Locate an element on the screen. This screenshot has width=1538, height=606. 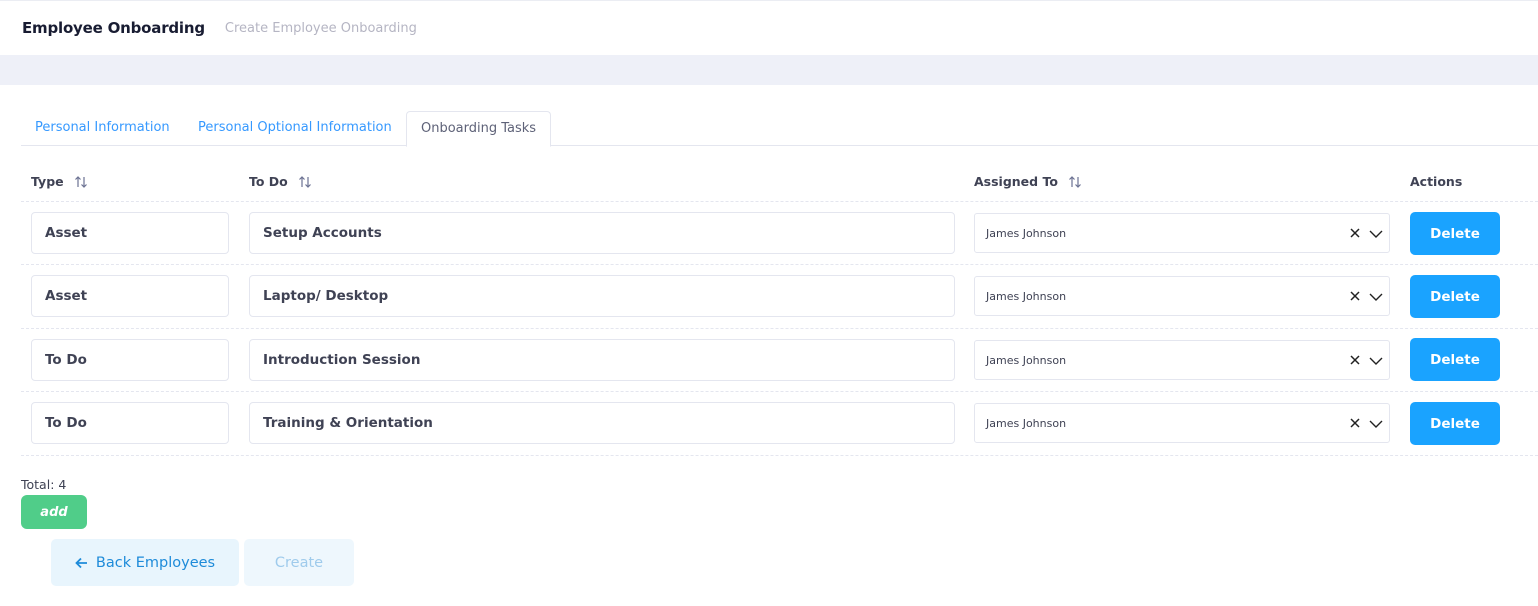
back-employees-button: Back Employees is located at coordinates (145, 562).